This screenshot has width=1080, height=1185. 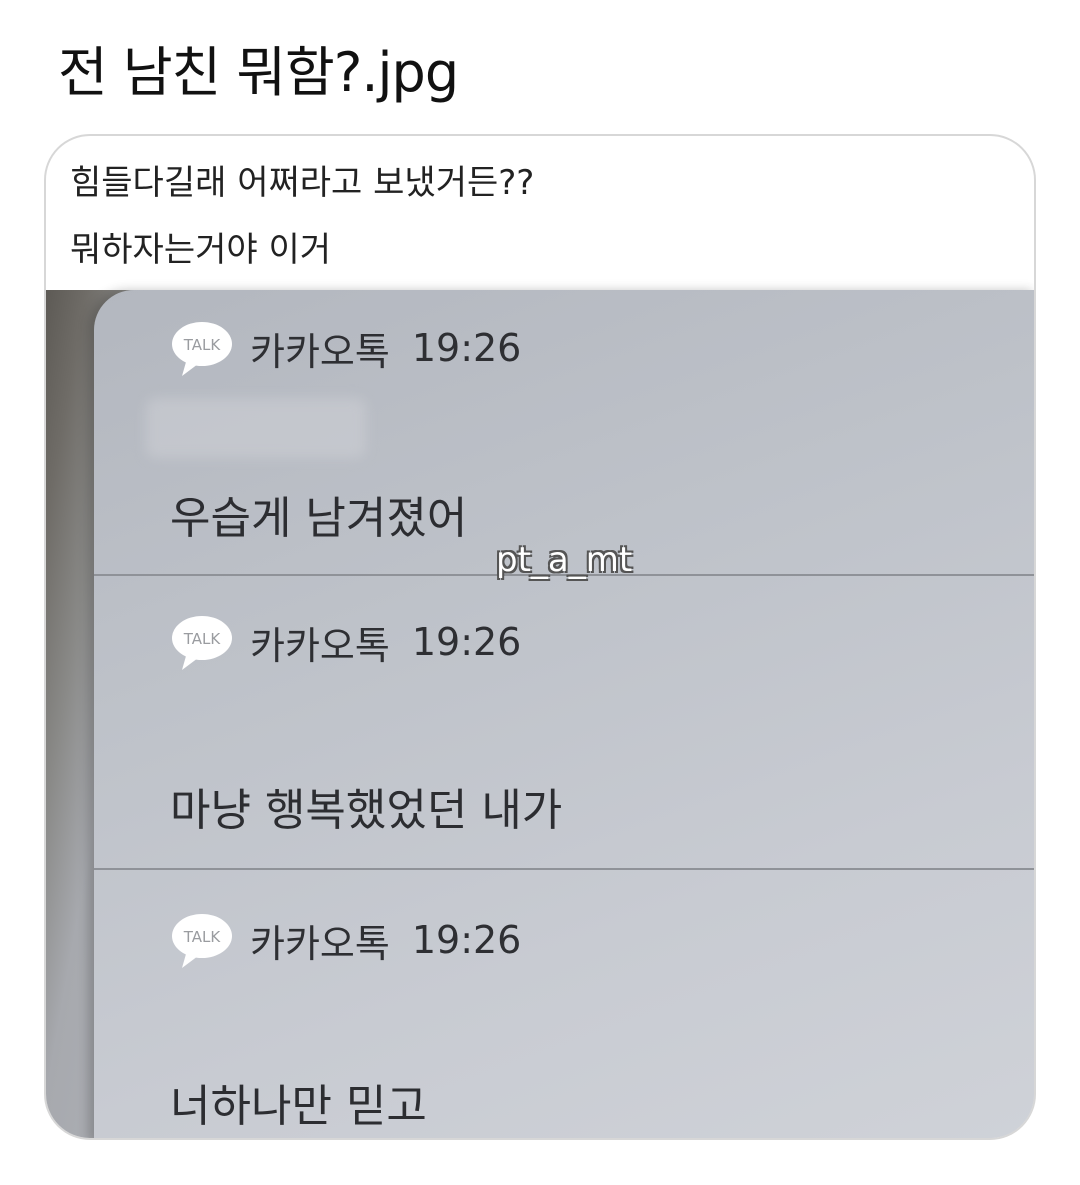 What do you see at coordinates (366, 810) in the screenshot?
I see `notification-message: 마냥 행복했었던 내가` at bounding box center [366, 810].